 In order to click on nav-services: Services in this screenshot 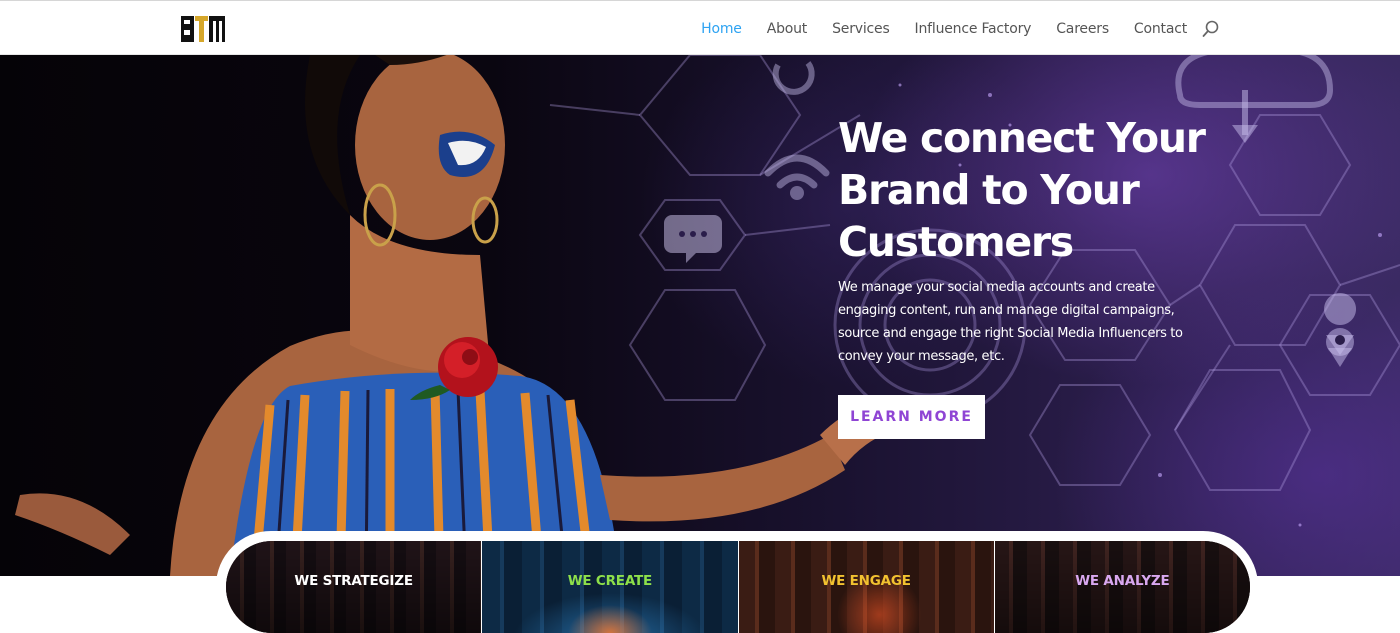, I will do `click(861, 29)`.